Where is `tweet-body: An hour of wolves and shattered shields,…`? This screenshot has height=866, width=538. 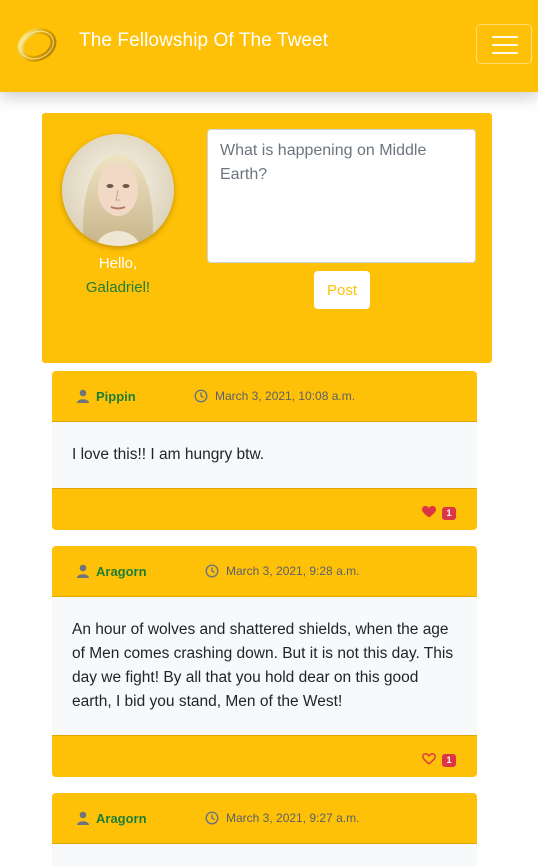
tweet-body: An hour of wolves and shattered shields,… is located at coordinates (264, 666).